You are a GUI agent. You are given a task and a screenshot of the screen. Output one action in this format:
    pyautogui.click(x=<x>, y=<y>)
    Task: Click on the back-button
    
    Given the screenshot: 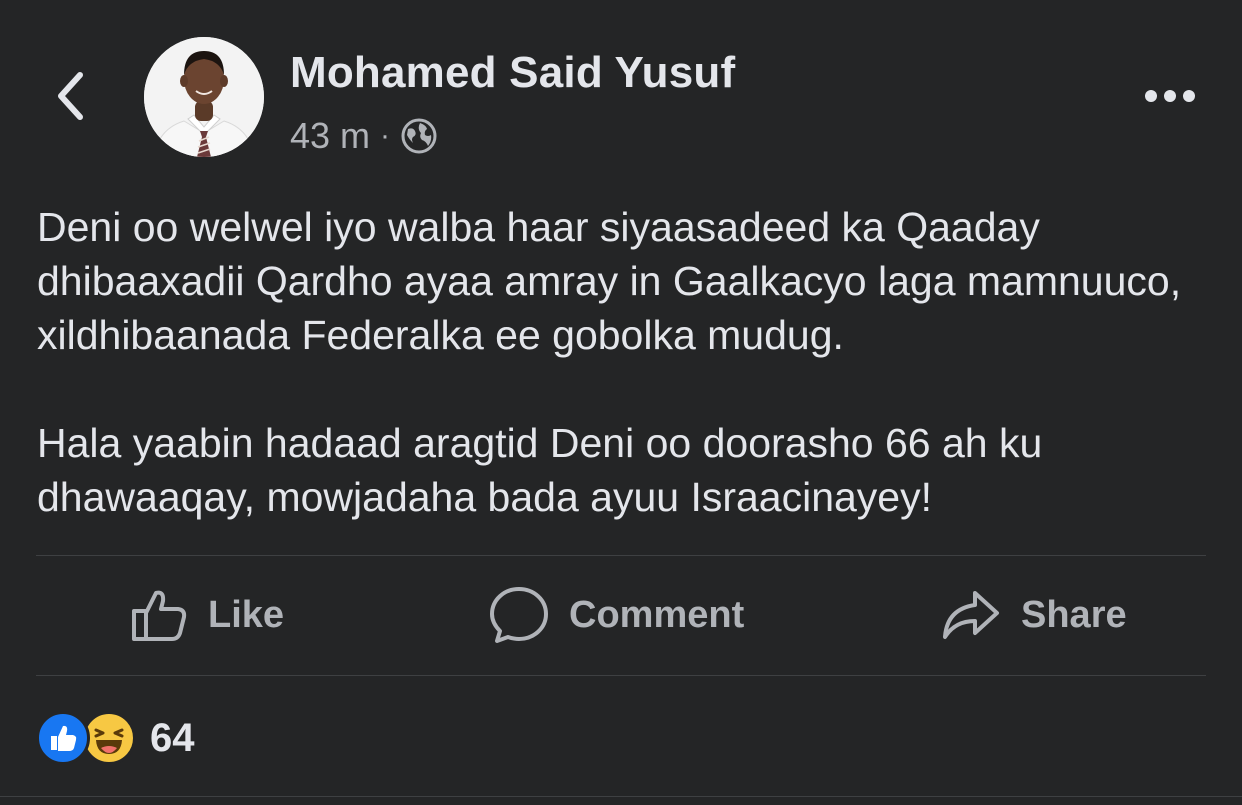 What is the action you would take?
    pyautogui.click(x=70, y=96)
    